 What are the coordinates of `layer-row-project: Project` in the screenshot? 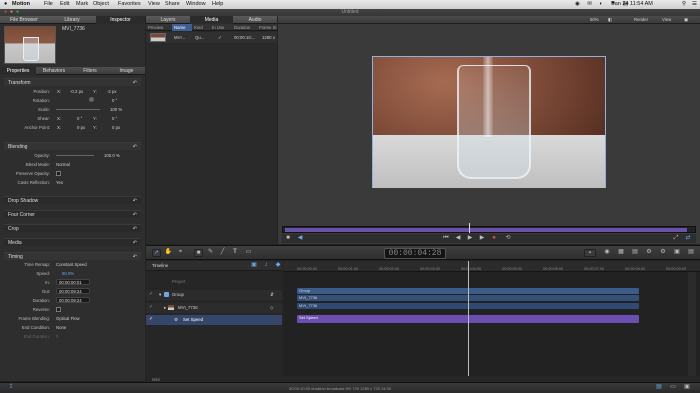 It's located at (214, 281).